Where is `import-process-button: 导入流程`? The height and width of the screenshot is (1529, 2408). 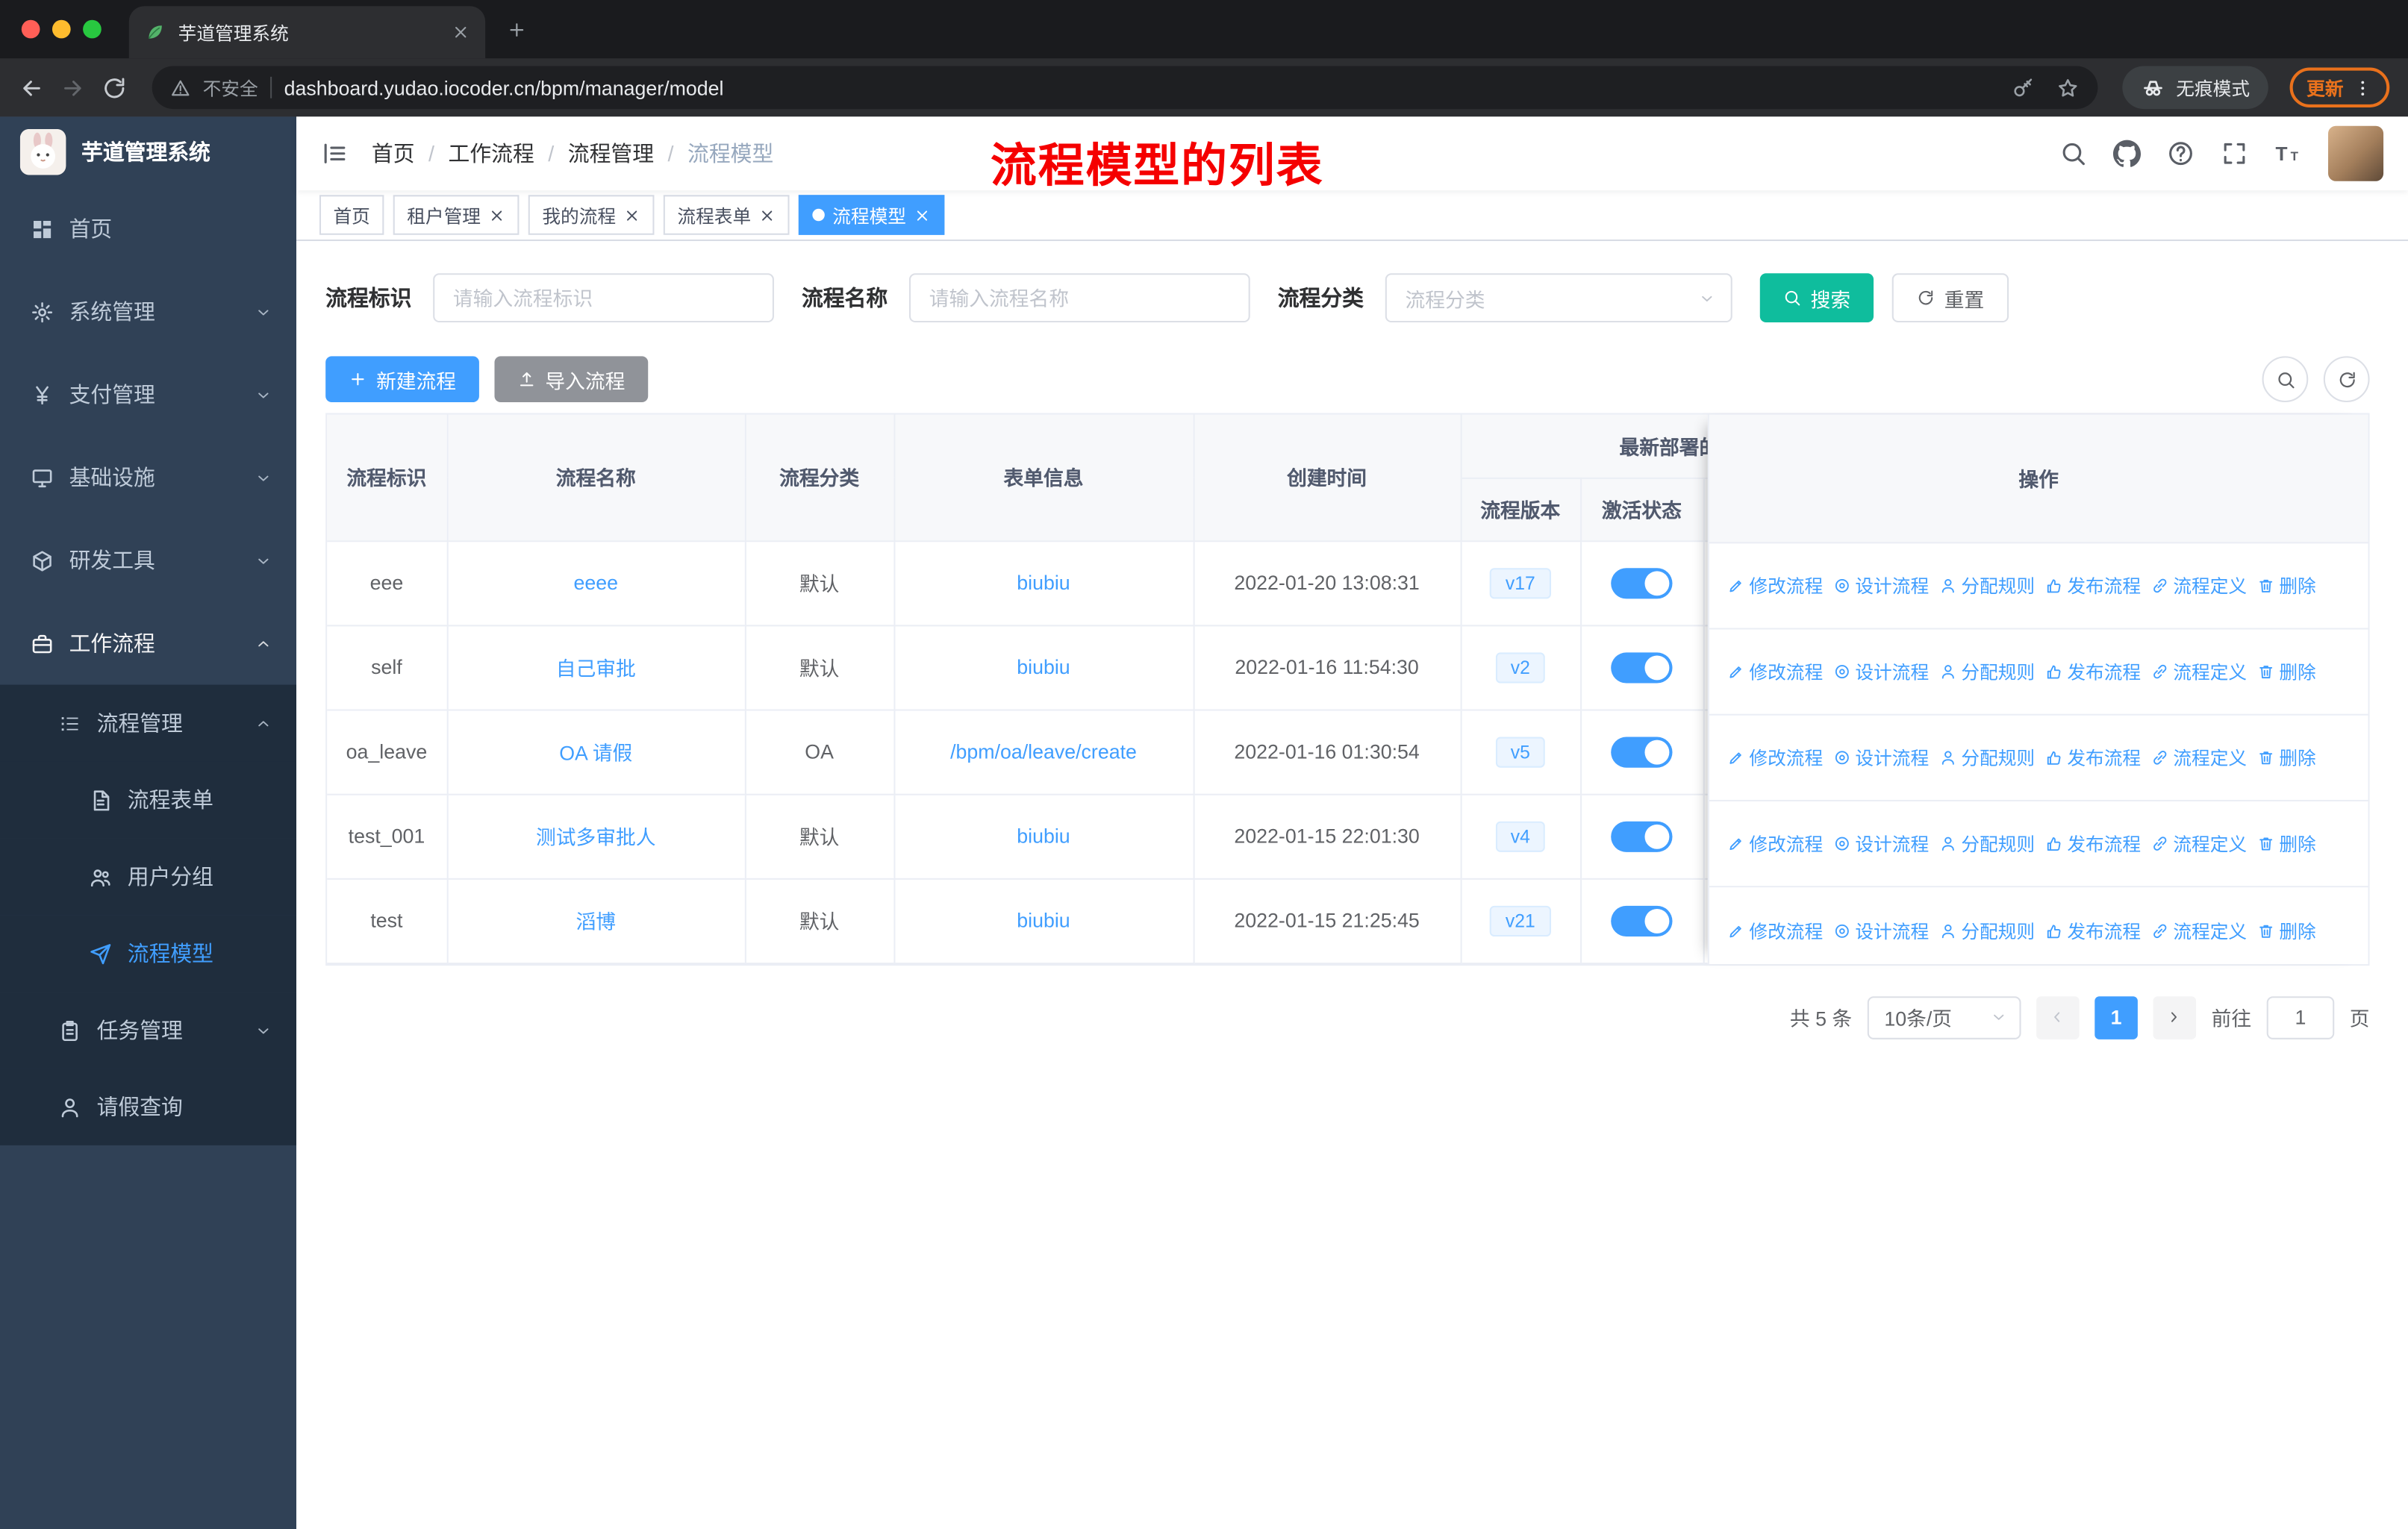 import-process-button: 导入流程 is located at coordinates (571, 379).